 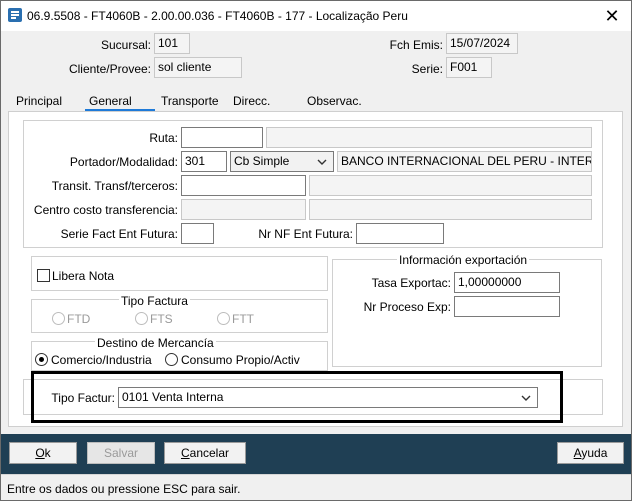 I want to click on app-icon, so click(x=15, y=15).